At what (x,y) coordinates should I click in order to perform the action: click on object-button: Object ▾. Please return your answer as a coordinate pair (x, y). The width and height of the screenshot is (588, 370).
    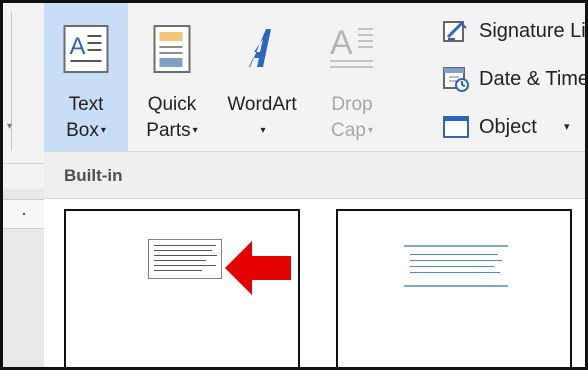
    Looking at the image, I should click on (509, 127).